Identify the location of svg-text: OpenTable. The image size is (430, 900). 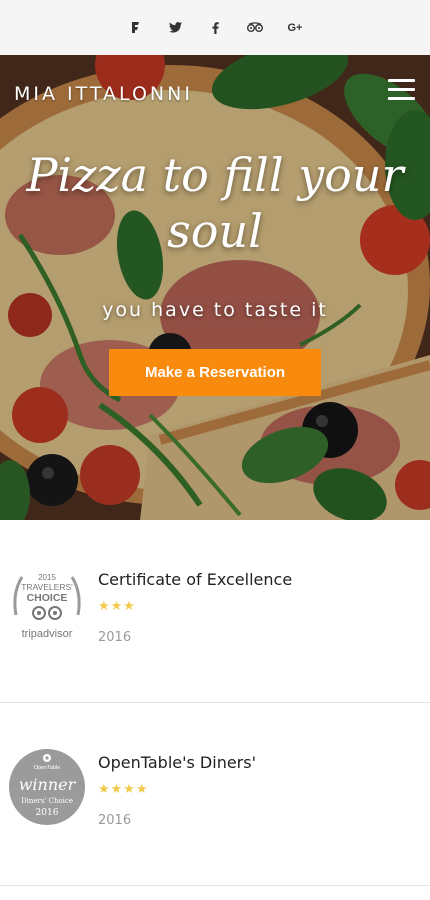
(47, 768).